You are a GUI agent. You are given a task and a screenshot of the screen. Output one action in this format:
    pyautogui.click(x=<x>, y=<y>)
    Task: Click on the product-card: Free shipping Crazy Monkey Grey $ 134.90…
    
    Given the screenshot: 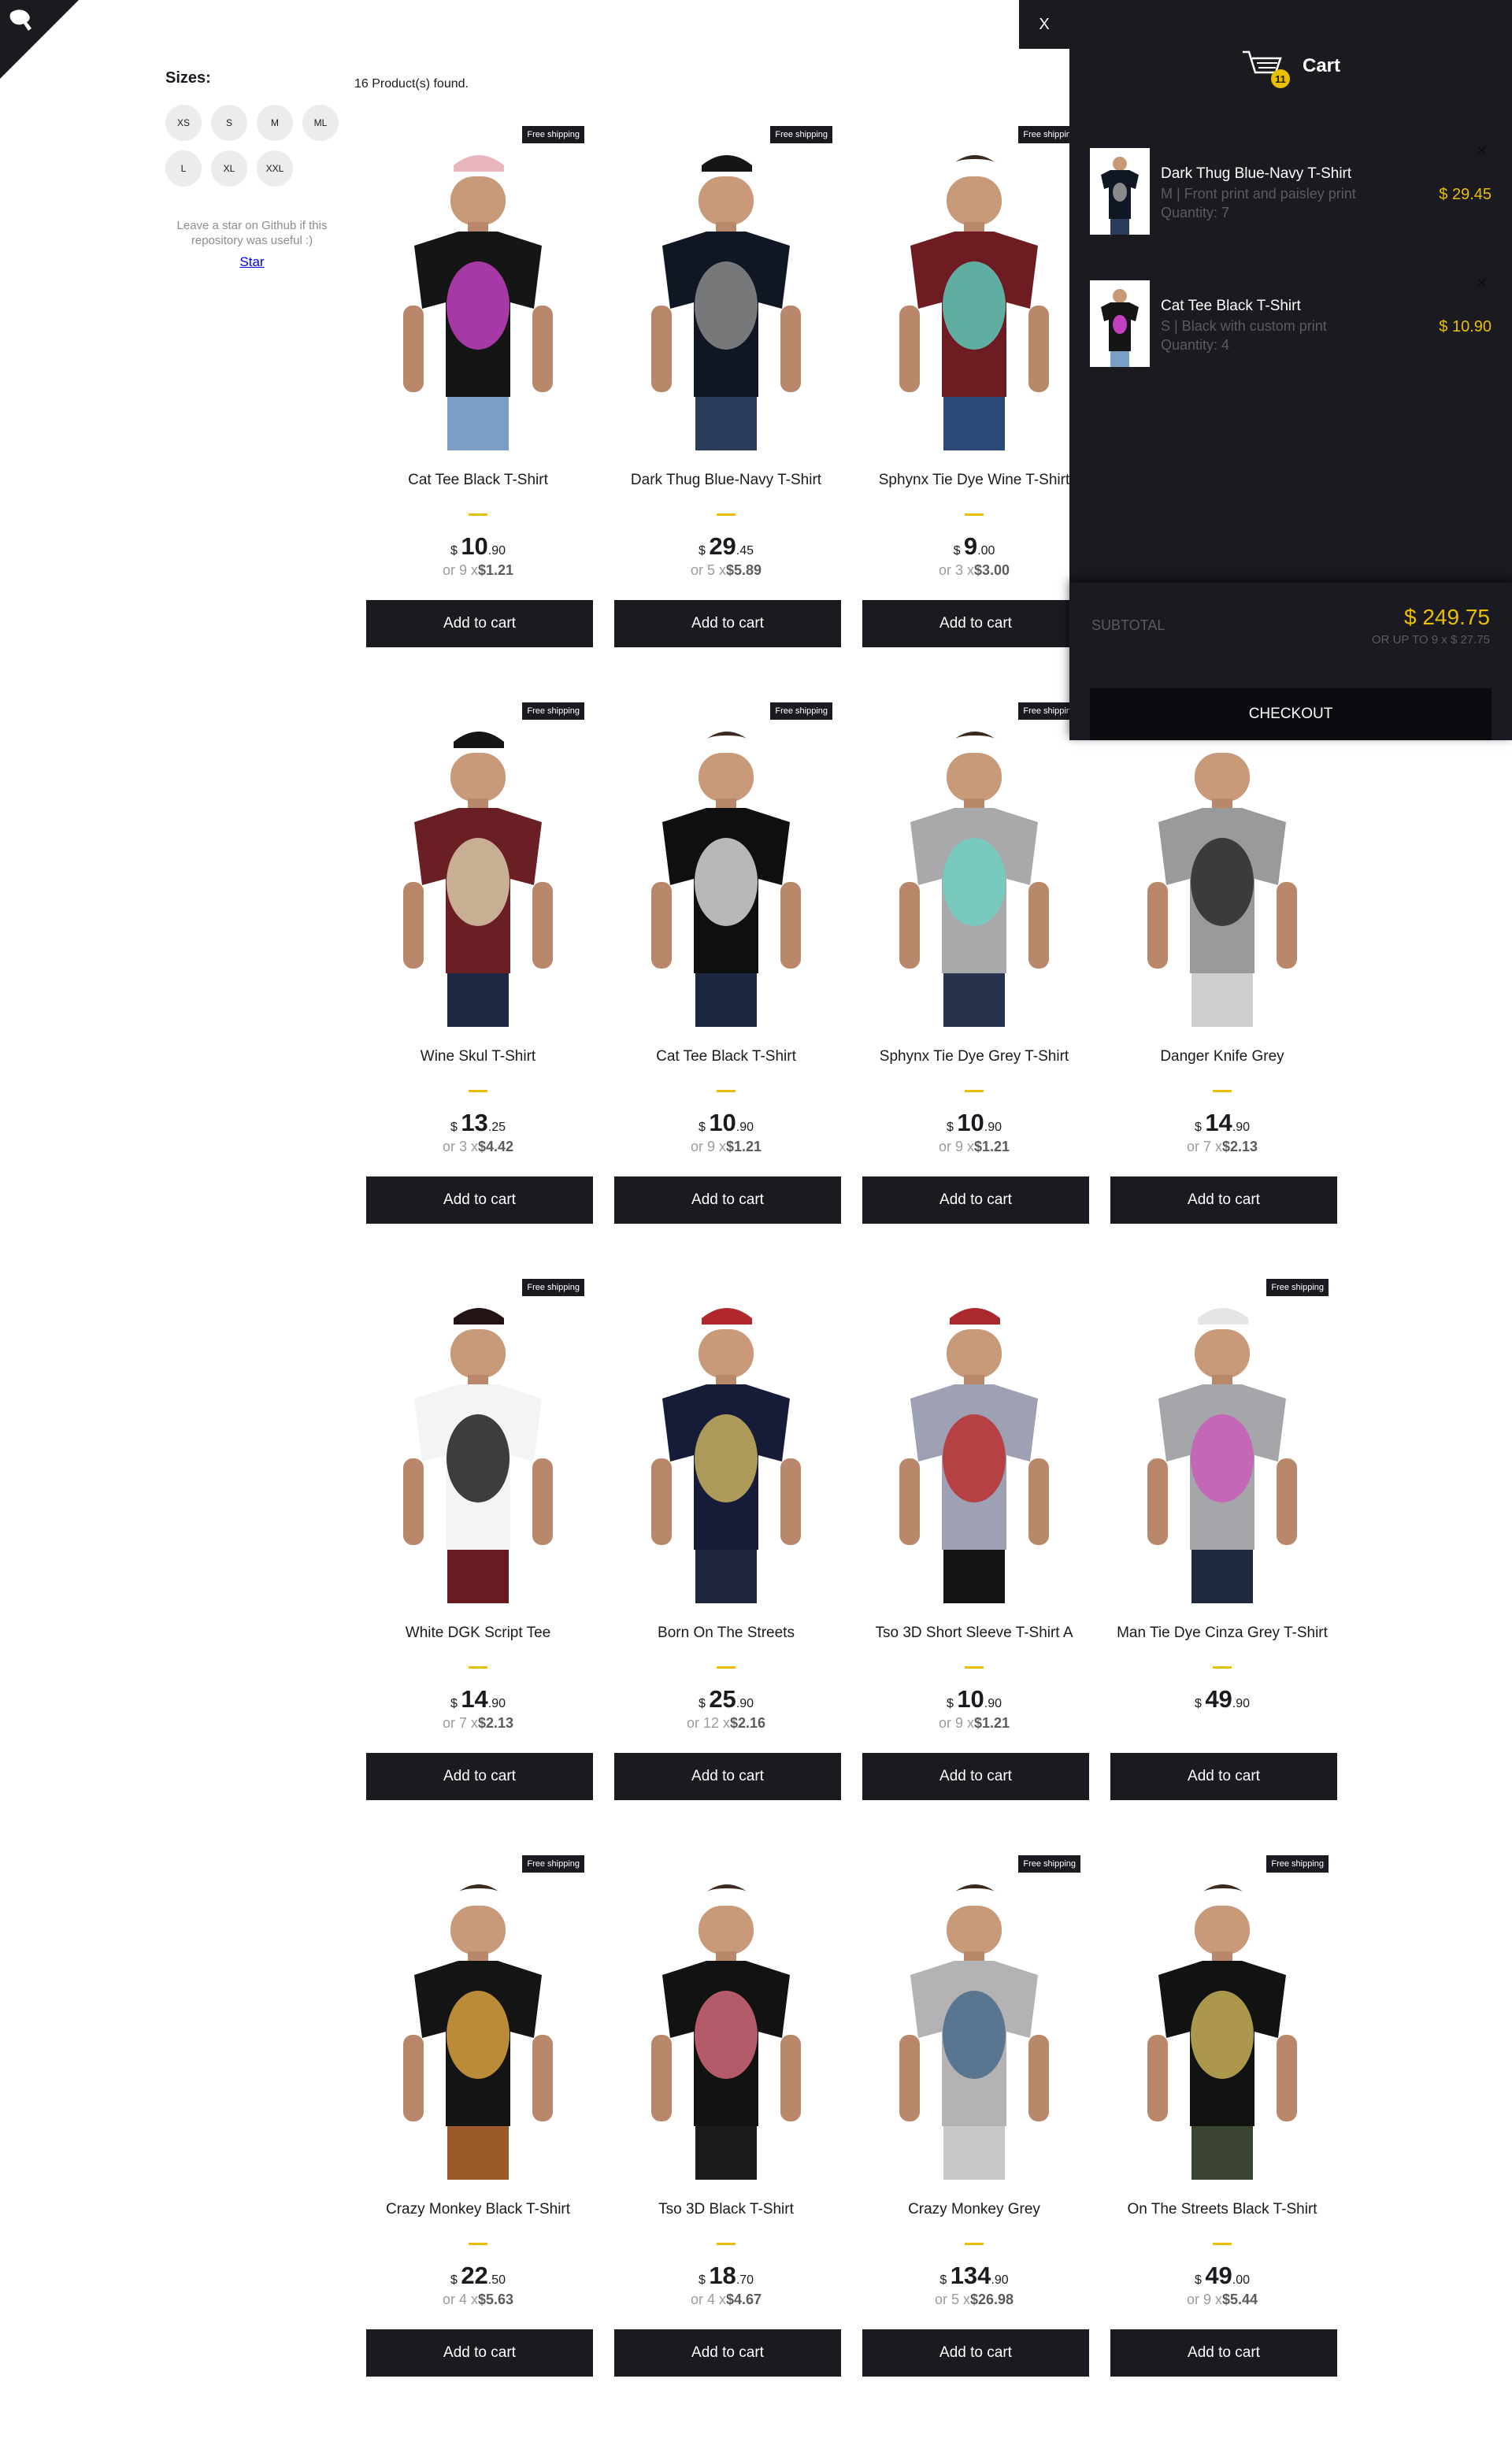 What is the action you would take?
    pyautogui.click(x=974, y=2108)
    